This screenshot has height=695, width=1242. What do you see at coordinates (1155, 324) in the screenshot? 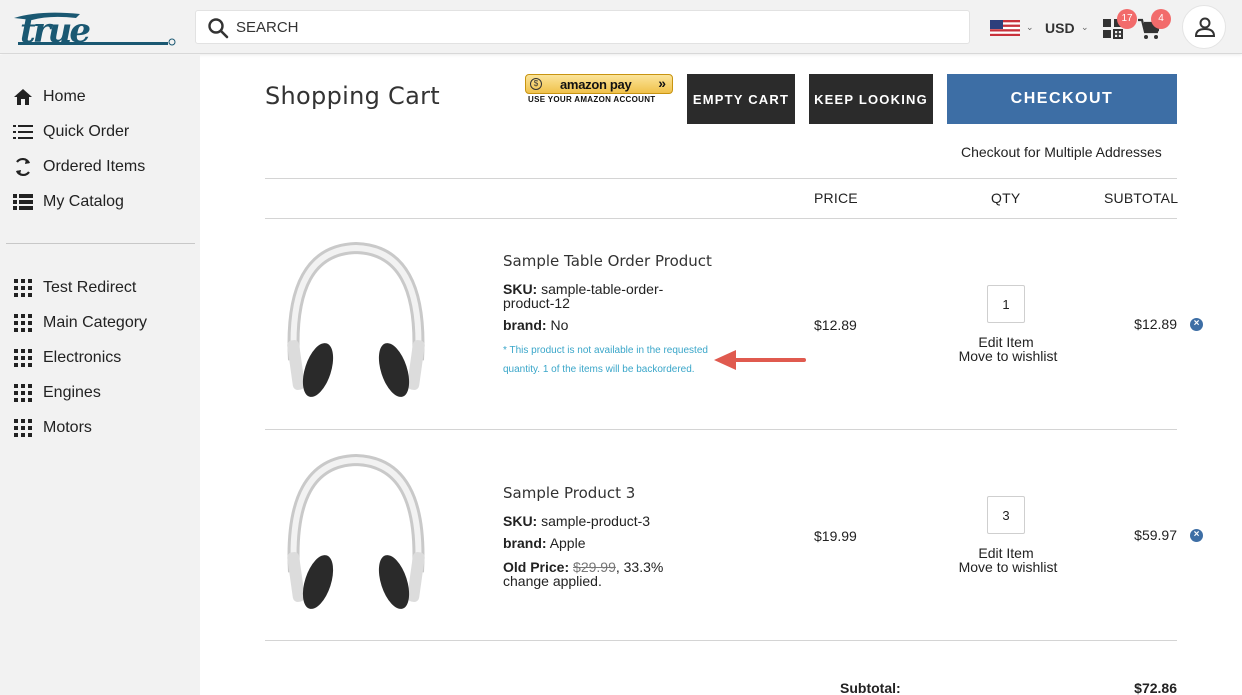
I see `item-subtotal: $12.89` at bounding box center [1155, 324].